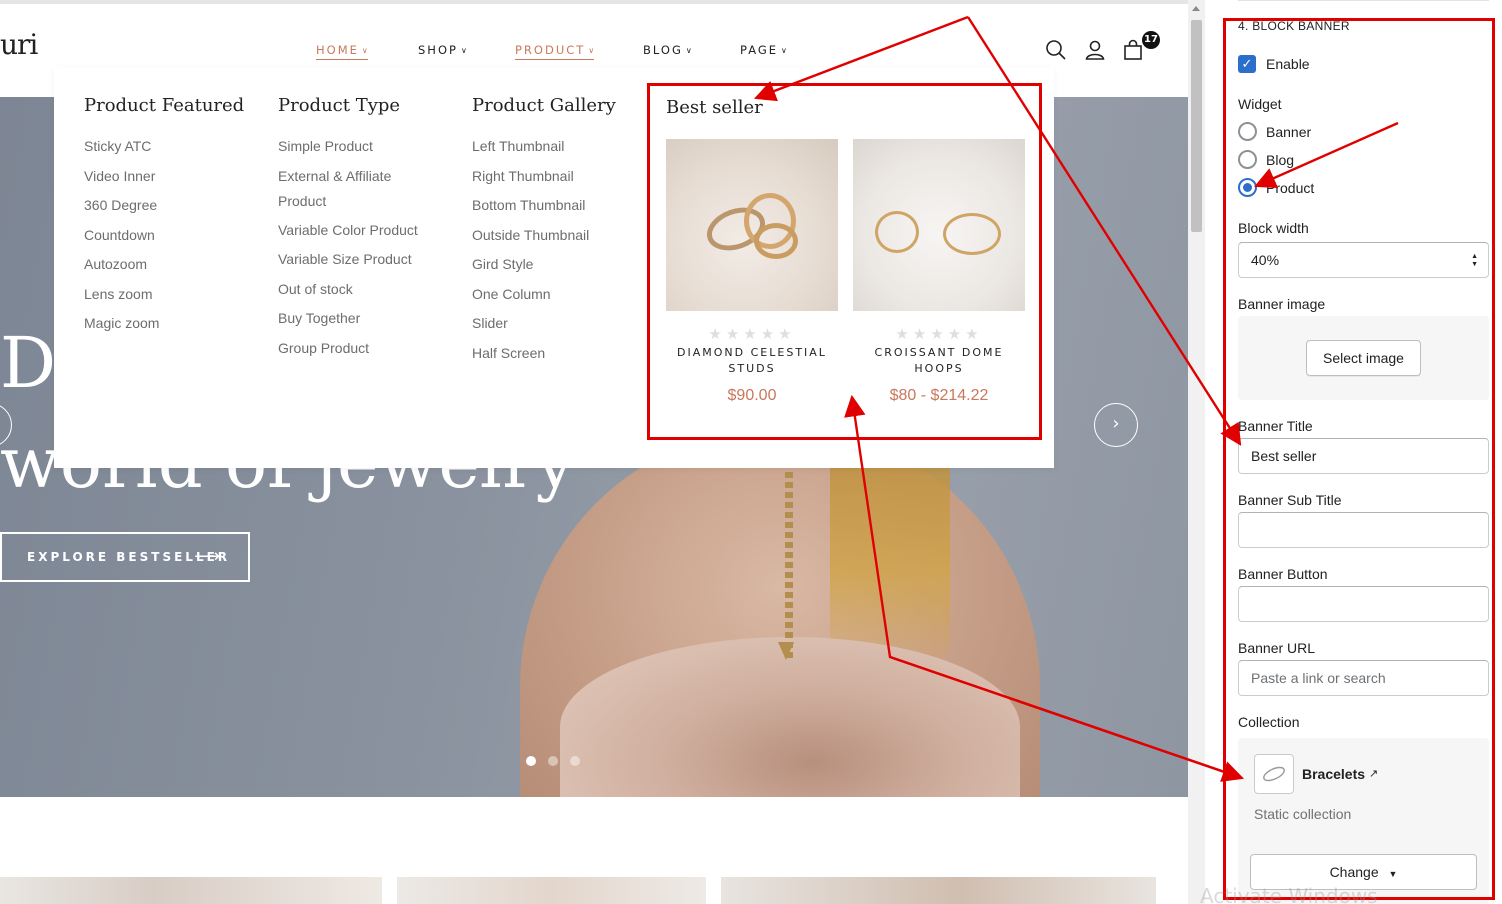  What do you see at coordinates (1269, 722) in the screenshot?
I see `collection-label: Collection` at bounding box center [1269, 722].